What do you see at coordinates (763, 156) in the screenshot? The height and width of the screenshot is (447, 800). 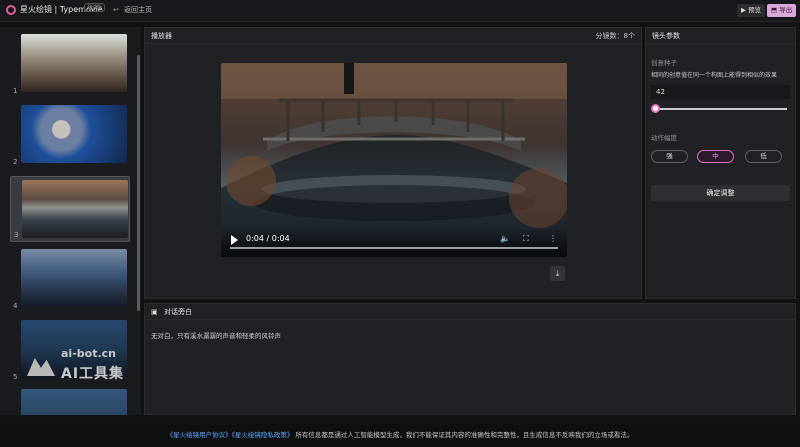 I see `motion-low-button: 低` at bounding box center [763, 156].